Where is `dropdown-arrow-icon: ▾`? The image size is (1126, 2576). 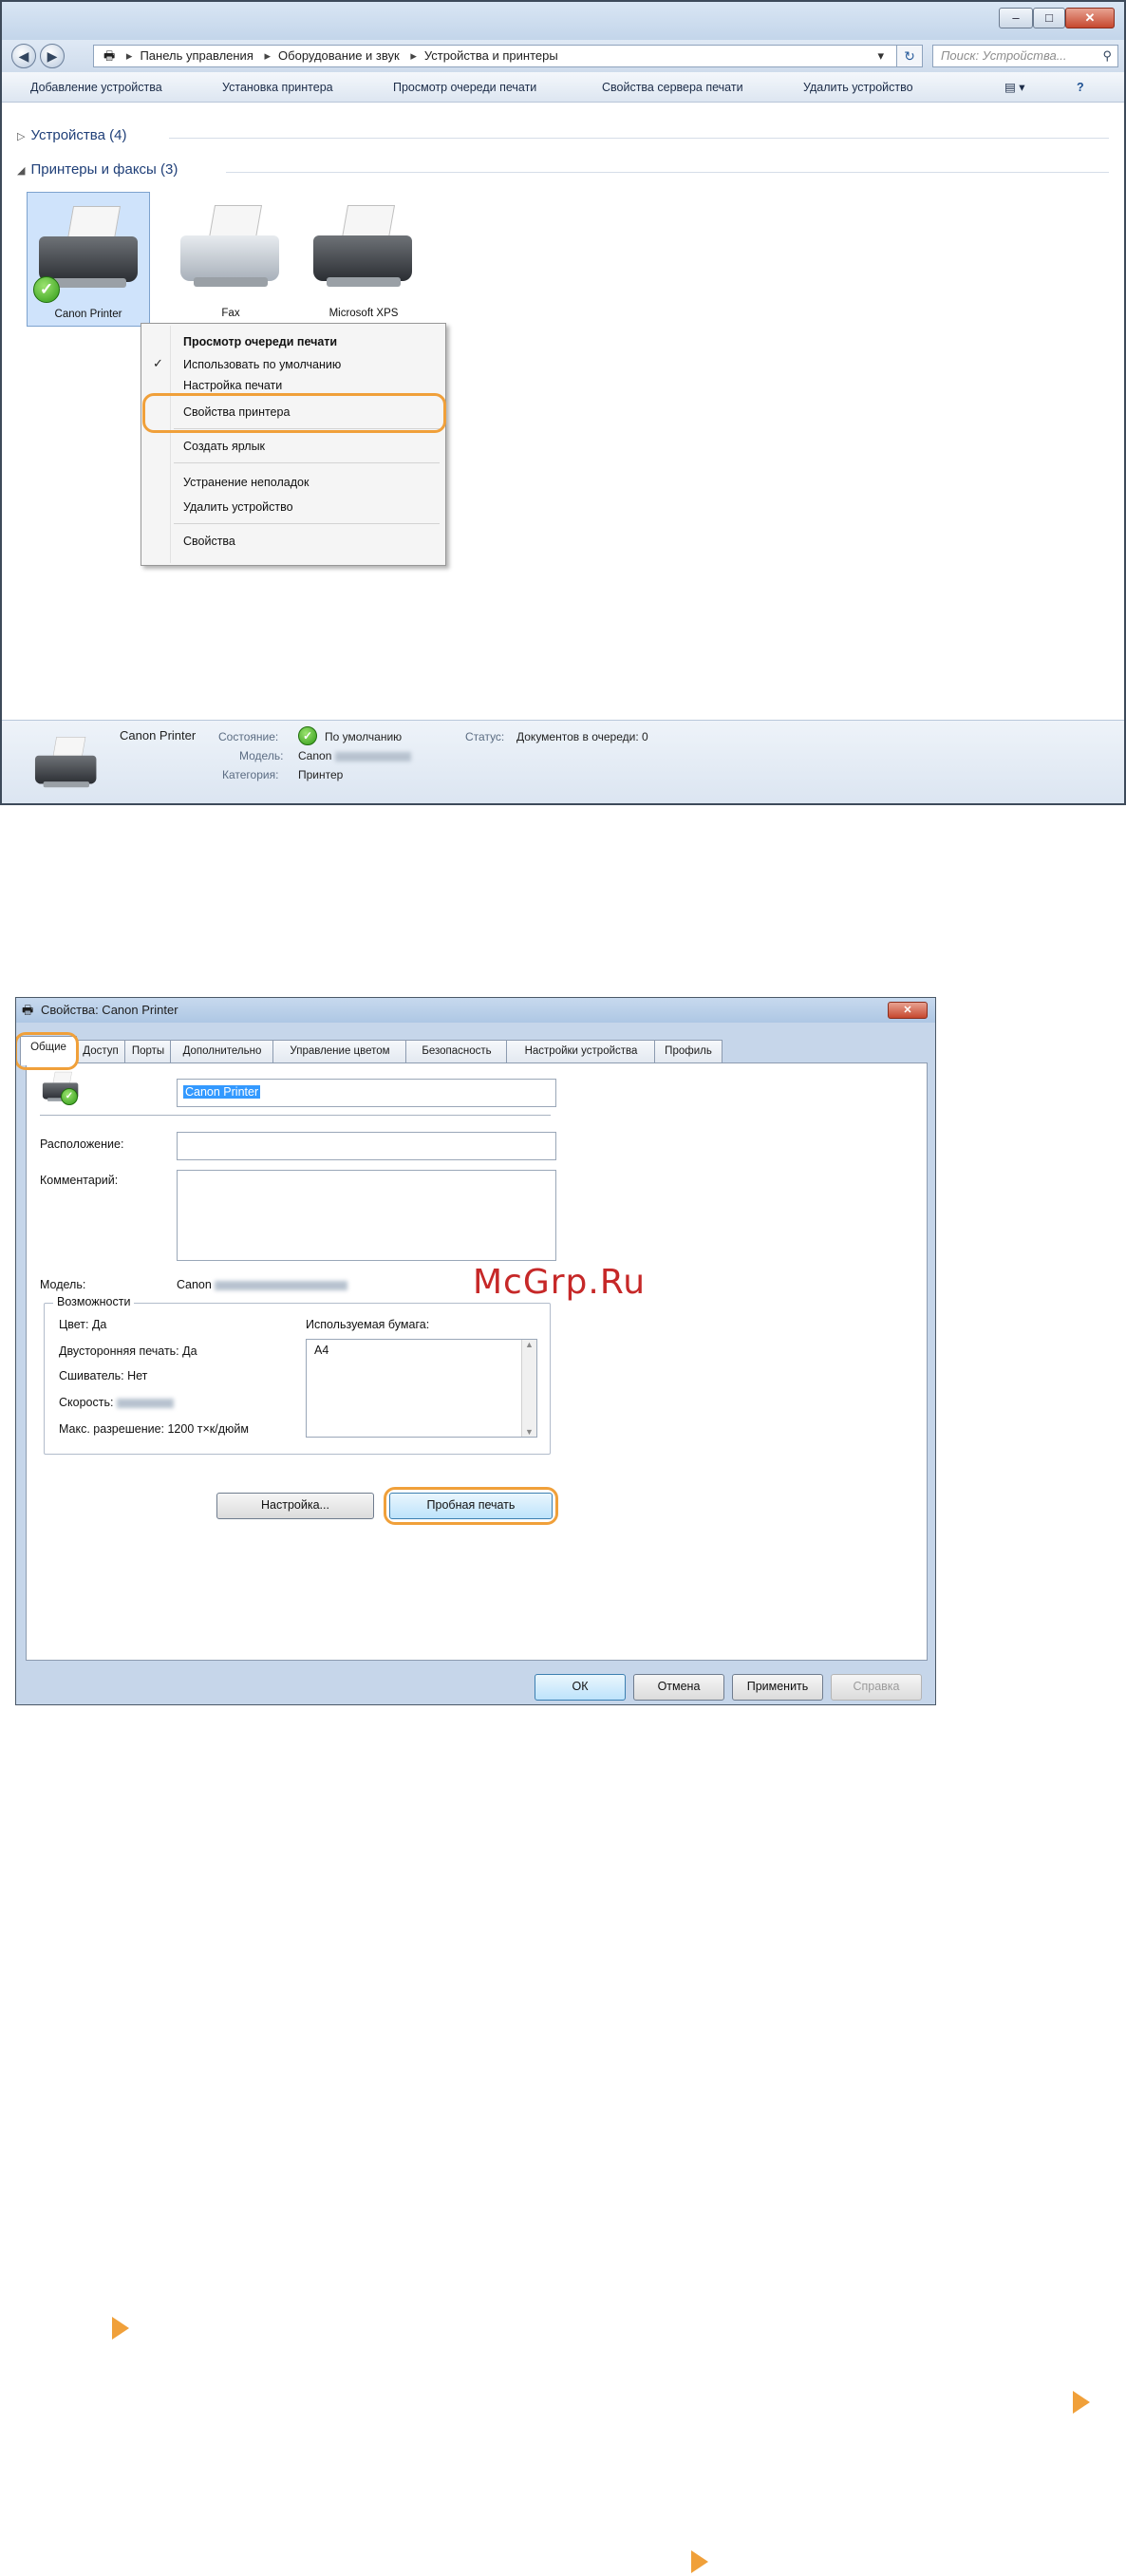 dropdown-arrow-icon: ▾ is located at coordinates (880, 56).